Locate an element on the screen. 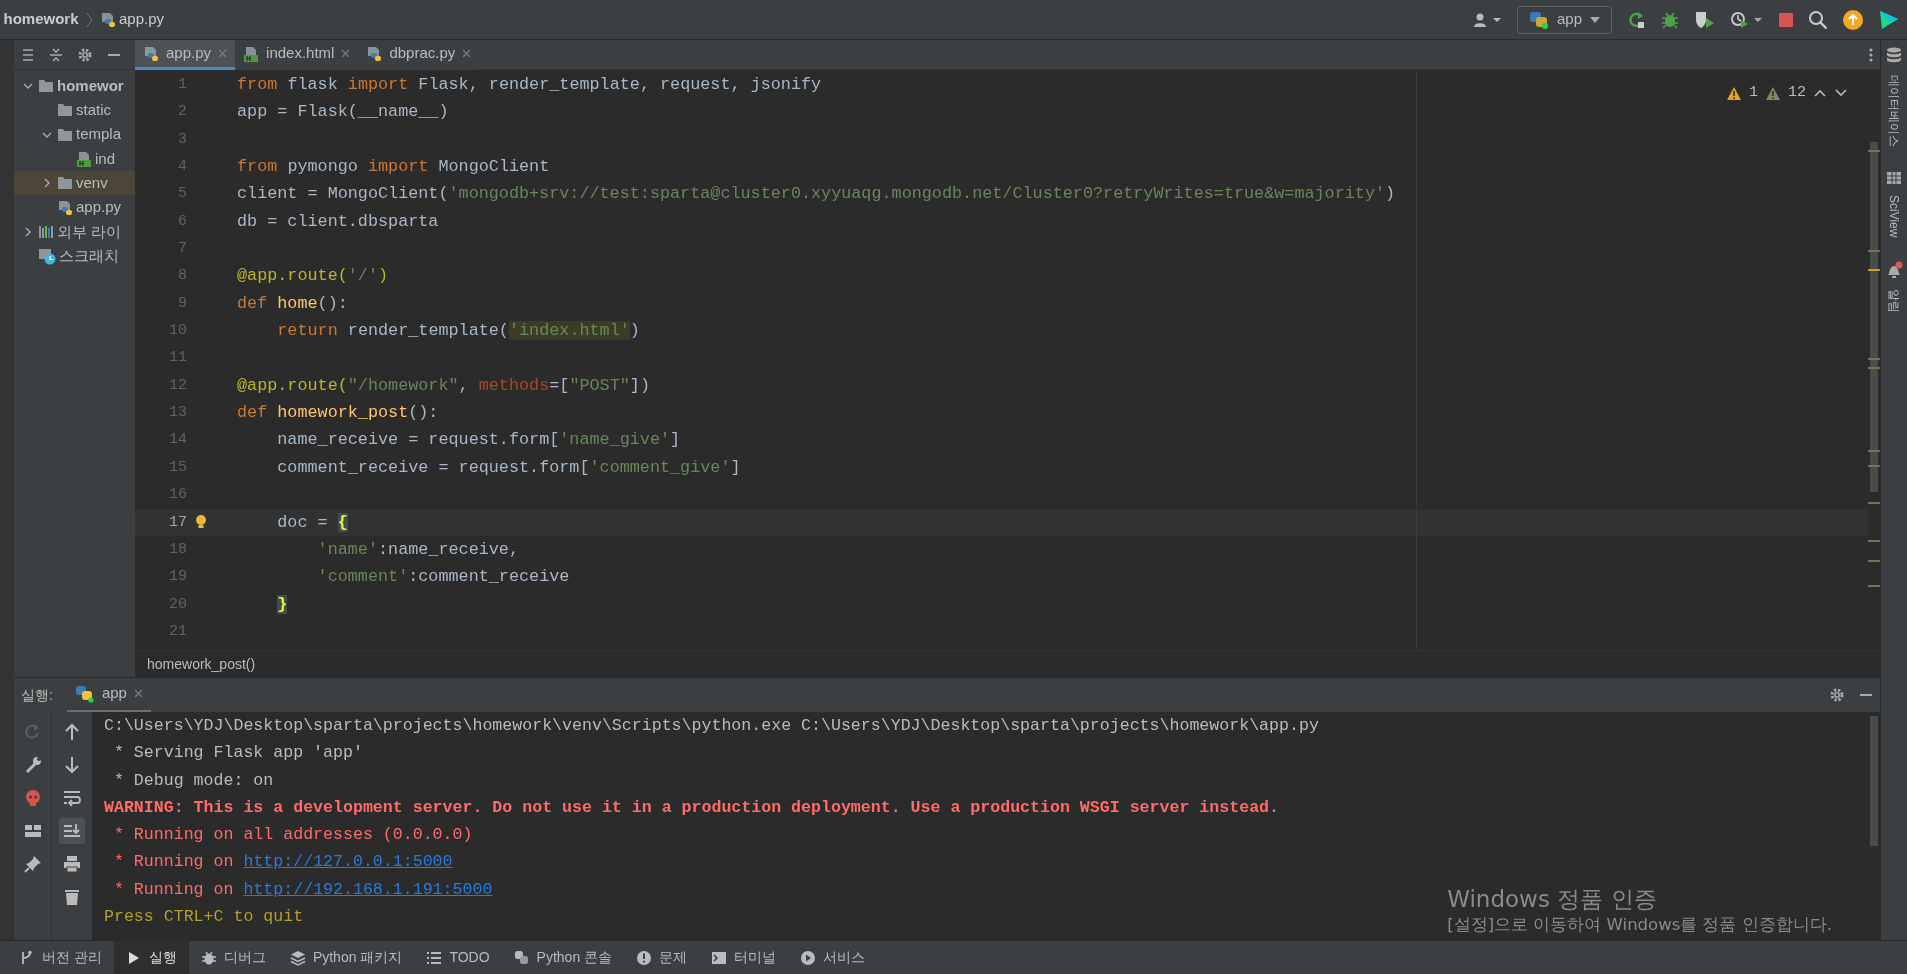  code-line: def homework_post(): is located at coordinates (337, 413).